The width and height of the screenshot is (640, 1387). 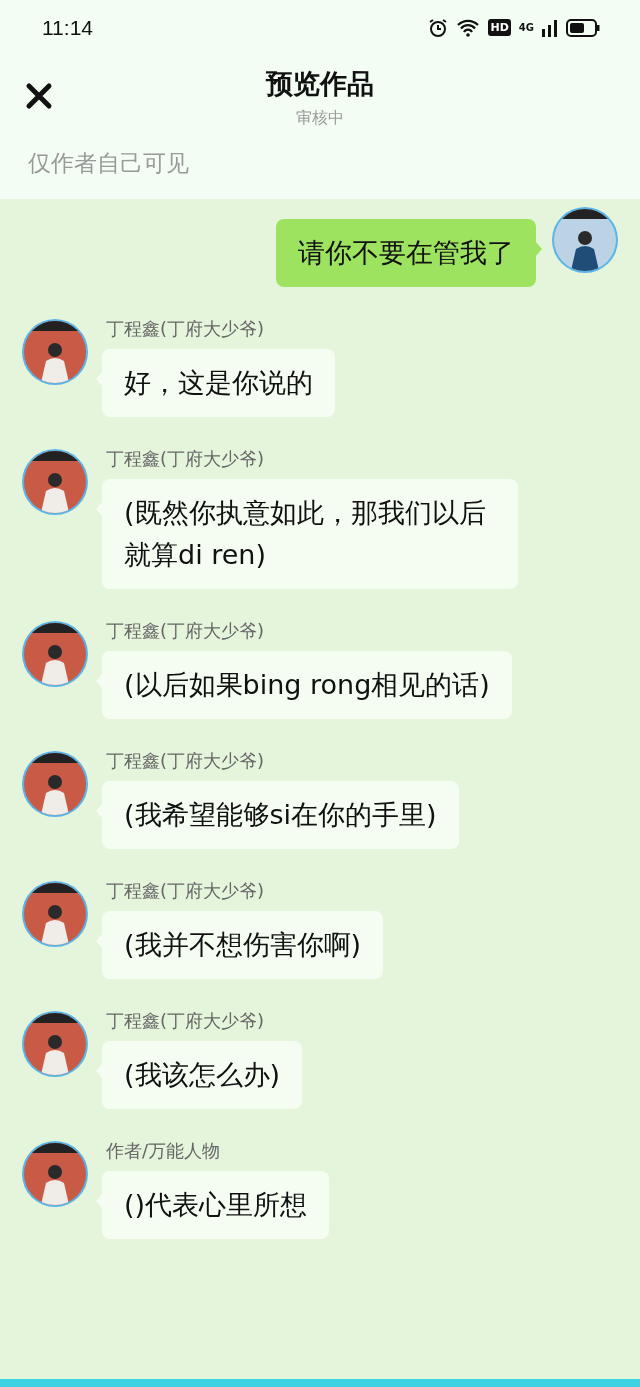 What do you see at coordinates (67, 27) in the screenshot?
I see `status-time: 11:14` at bounding box center [67, 27].